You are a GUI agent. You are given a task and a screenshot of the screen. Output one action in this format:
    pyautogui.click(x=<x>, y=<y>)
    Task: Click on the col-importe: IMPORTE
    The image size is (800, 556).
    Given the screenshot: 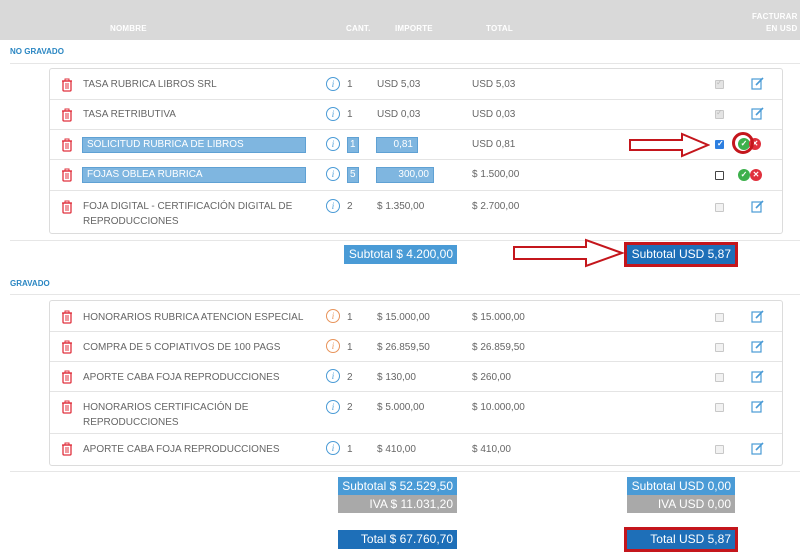 What is the action you would take?
    pyautogui.click(x=414, y=28)
    